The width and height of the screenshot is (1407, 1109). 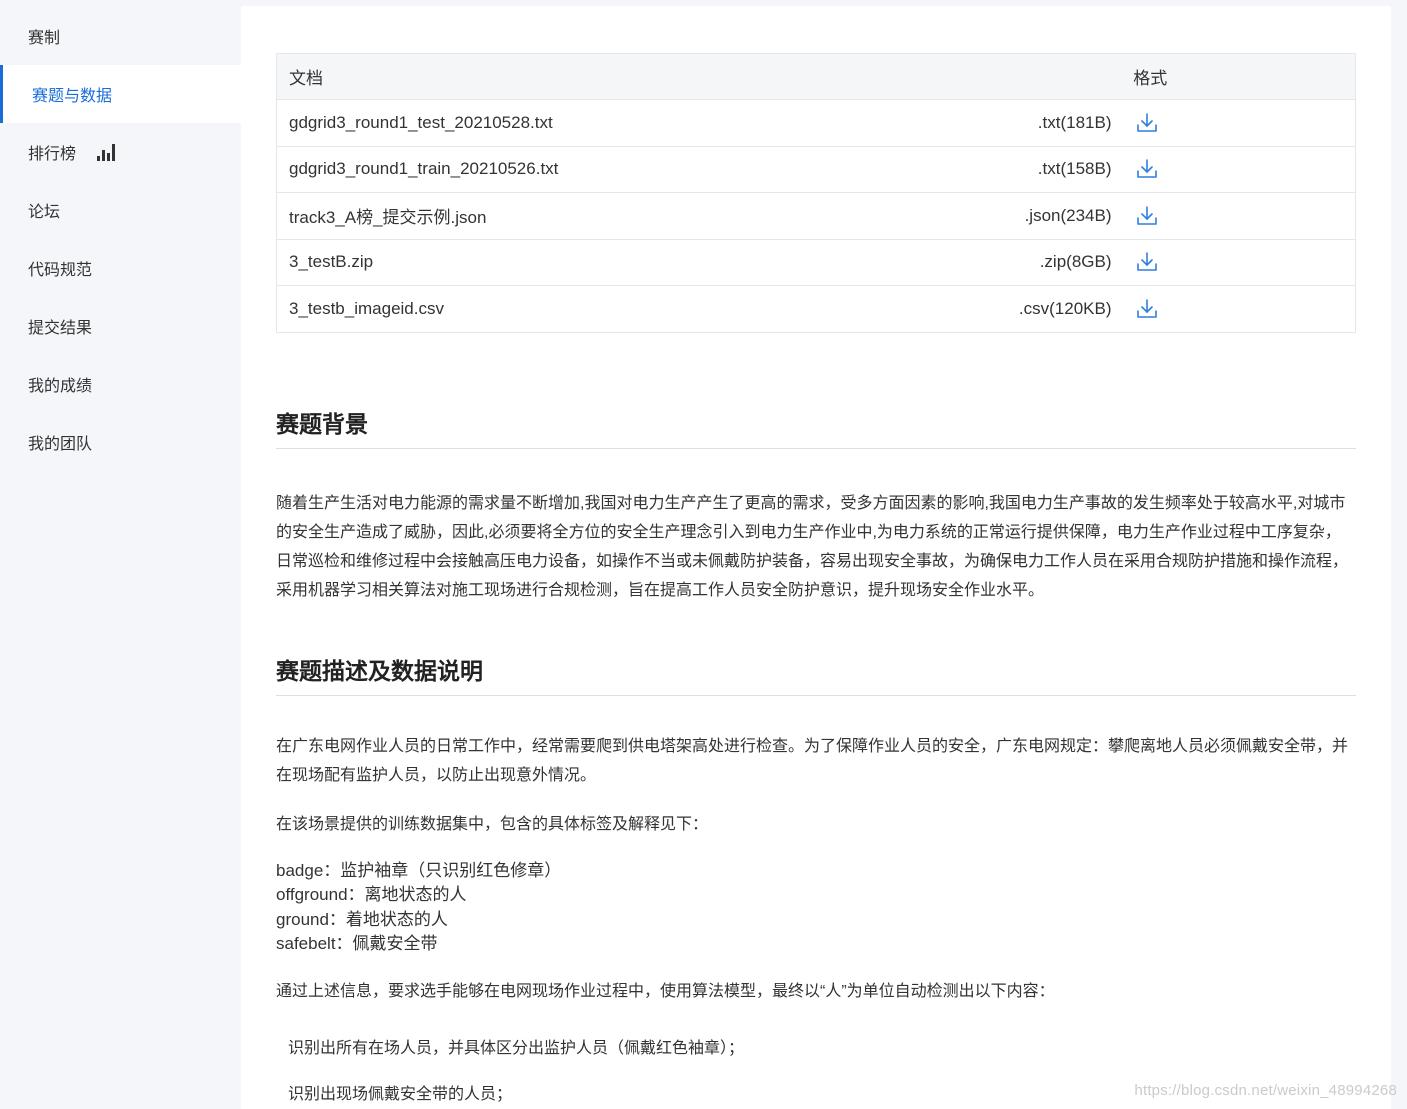 What do you see at coordinates (72, 96) in the screenshot?
I see `sidebar-item-label: 赛题与数据` at bounding box center [72, 96].